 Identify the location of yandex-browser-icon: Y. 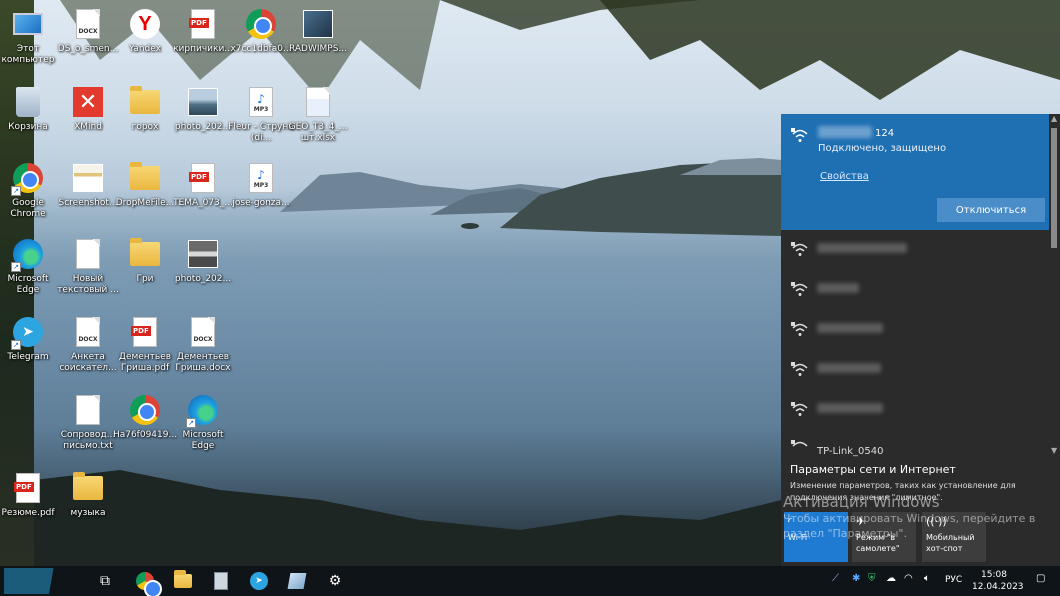
(145, 24).